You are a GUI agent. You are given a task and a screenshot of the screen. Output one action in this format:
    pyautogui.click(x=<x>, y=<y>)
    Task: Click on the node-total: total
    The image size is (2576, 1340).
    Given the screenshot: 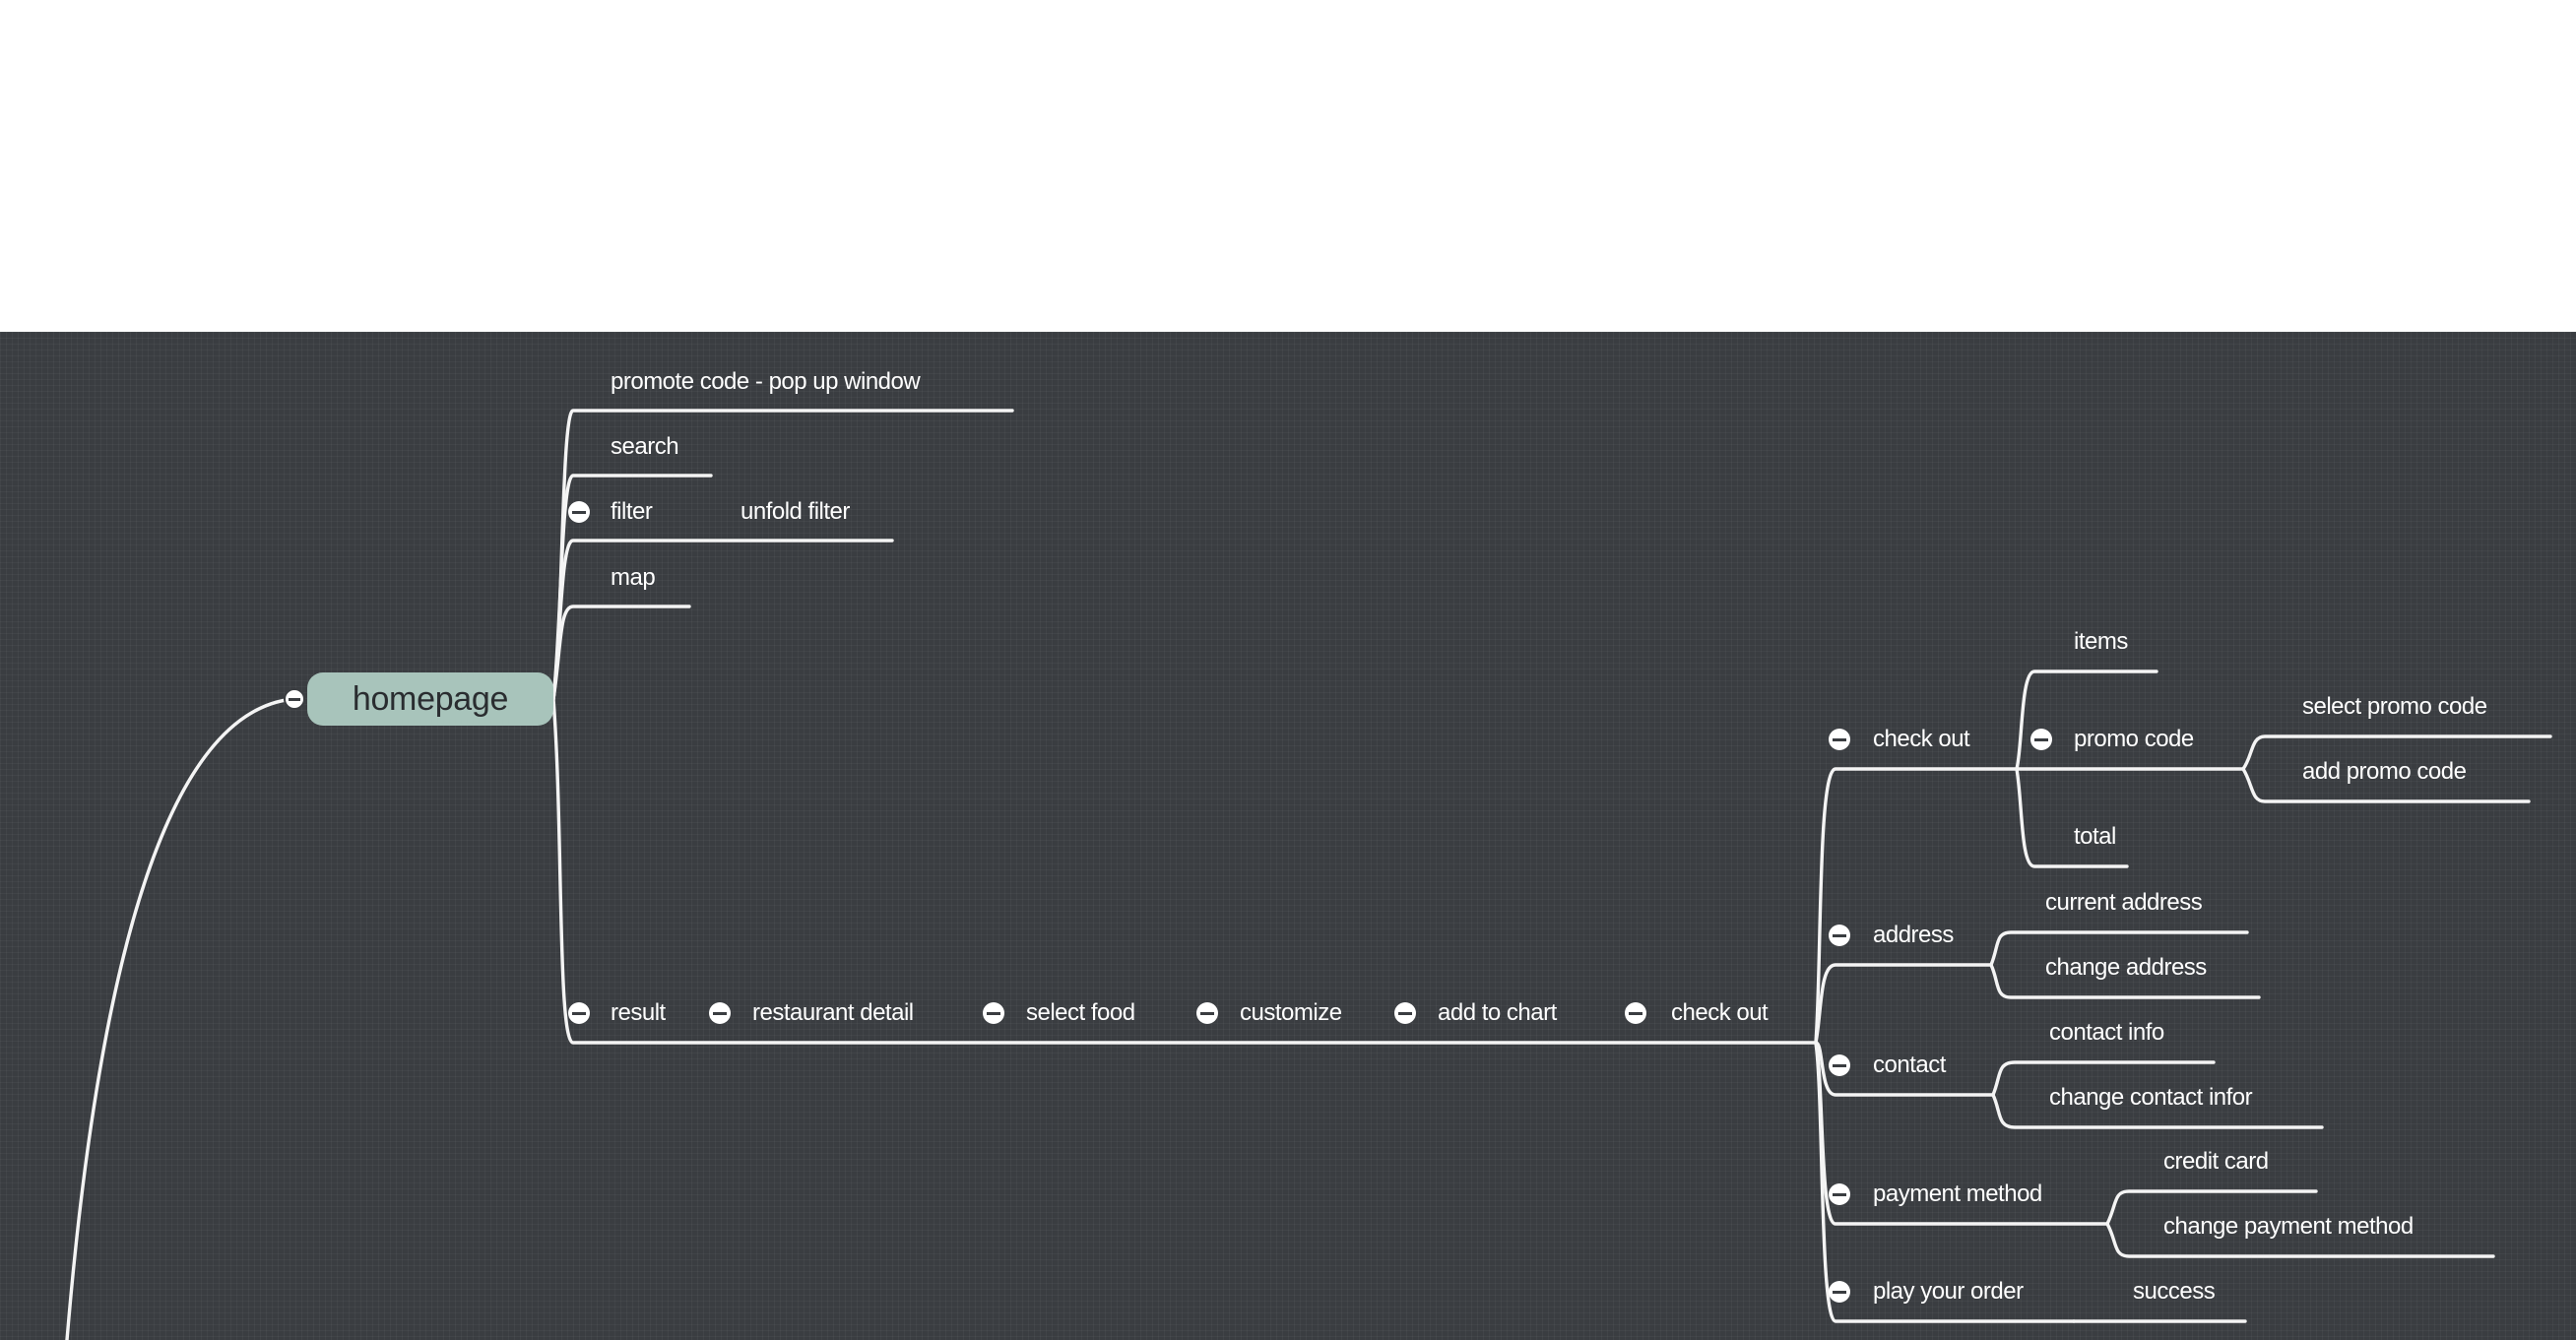 What is the action you would take?
    pyautogui.click(x=2095, y=837)
    